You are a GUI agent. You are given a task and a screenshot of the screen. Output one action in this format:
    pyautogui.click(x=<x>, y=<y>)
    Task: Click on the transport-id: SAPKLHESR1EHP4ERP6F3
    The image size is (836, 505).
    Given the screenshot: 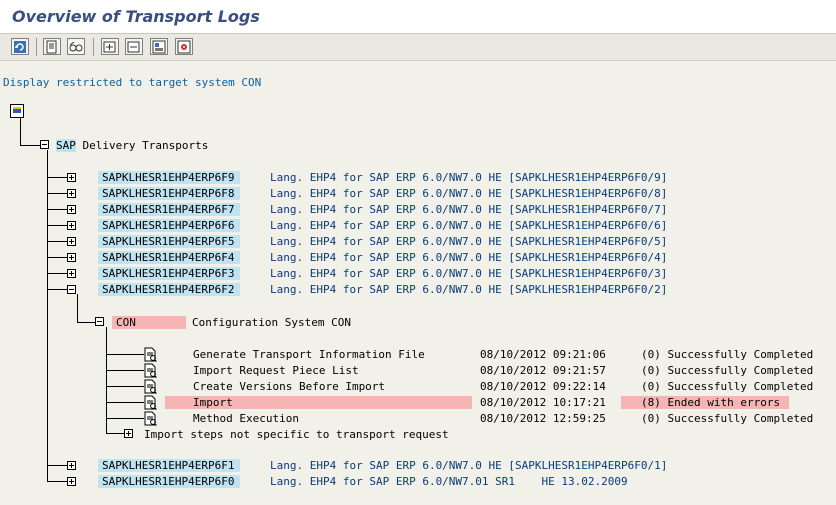 What is the action you would take?
    pyautogui.click(x=169, y=273)
    